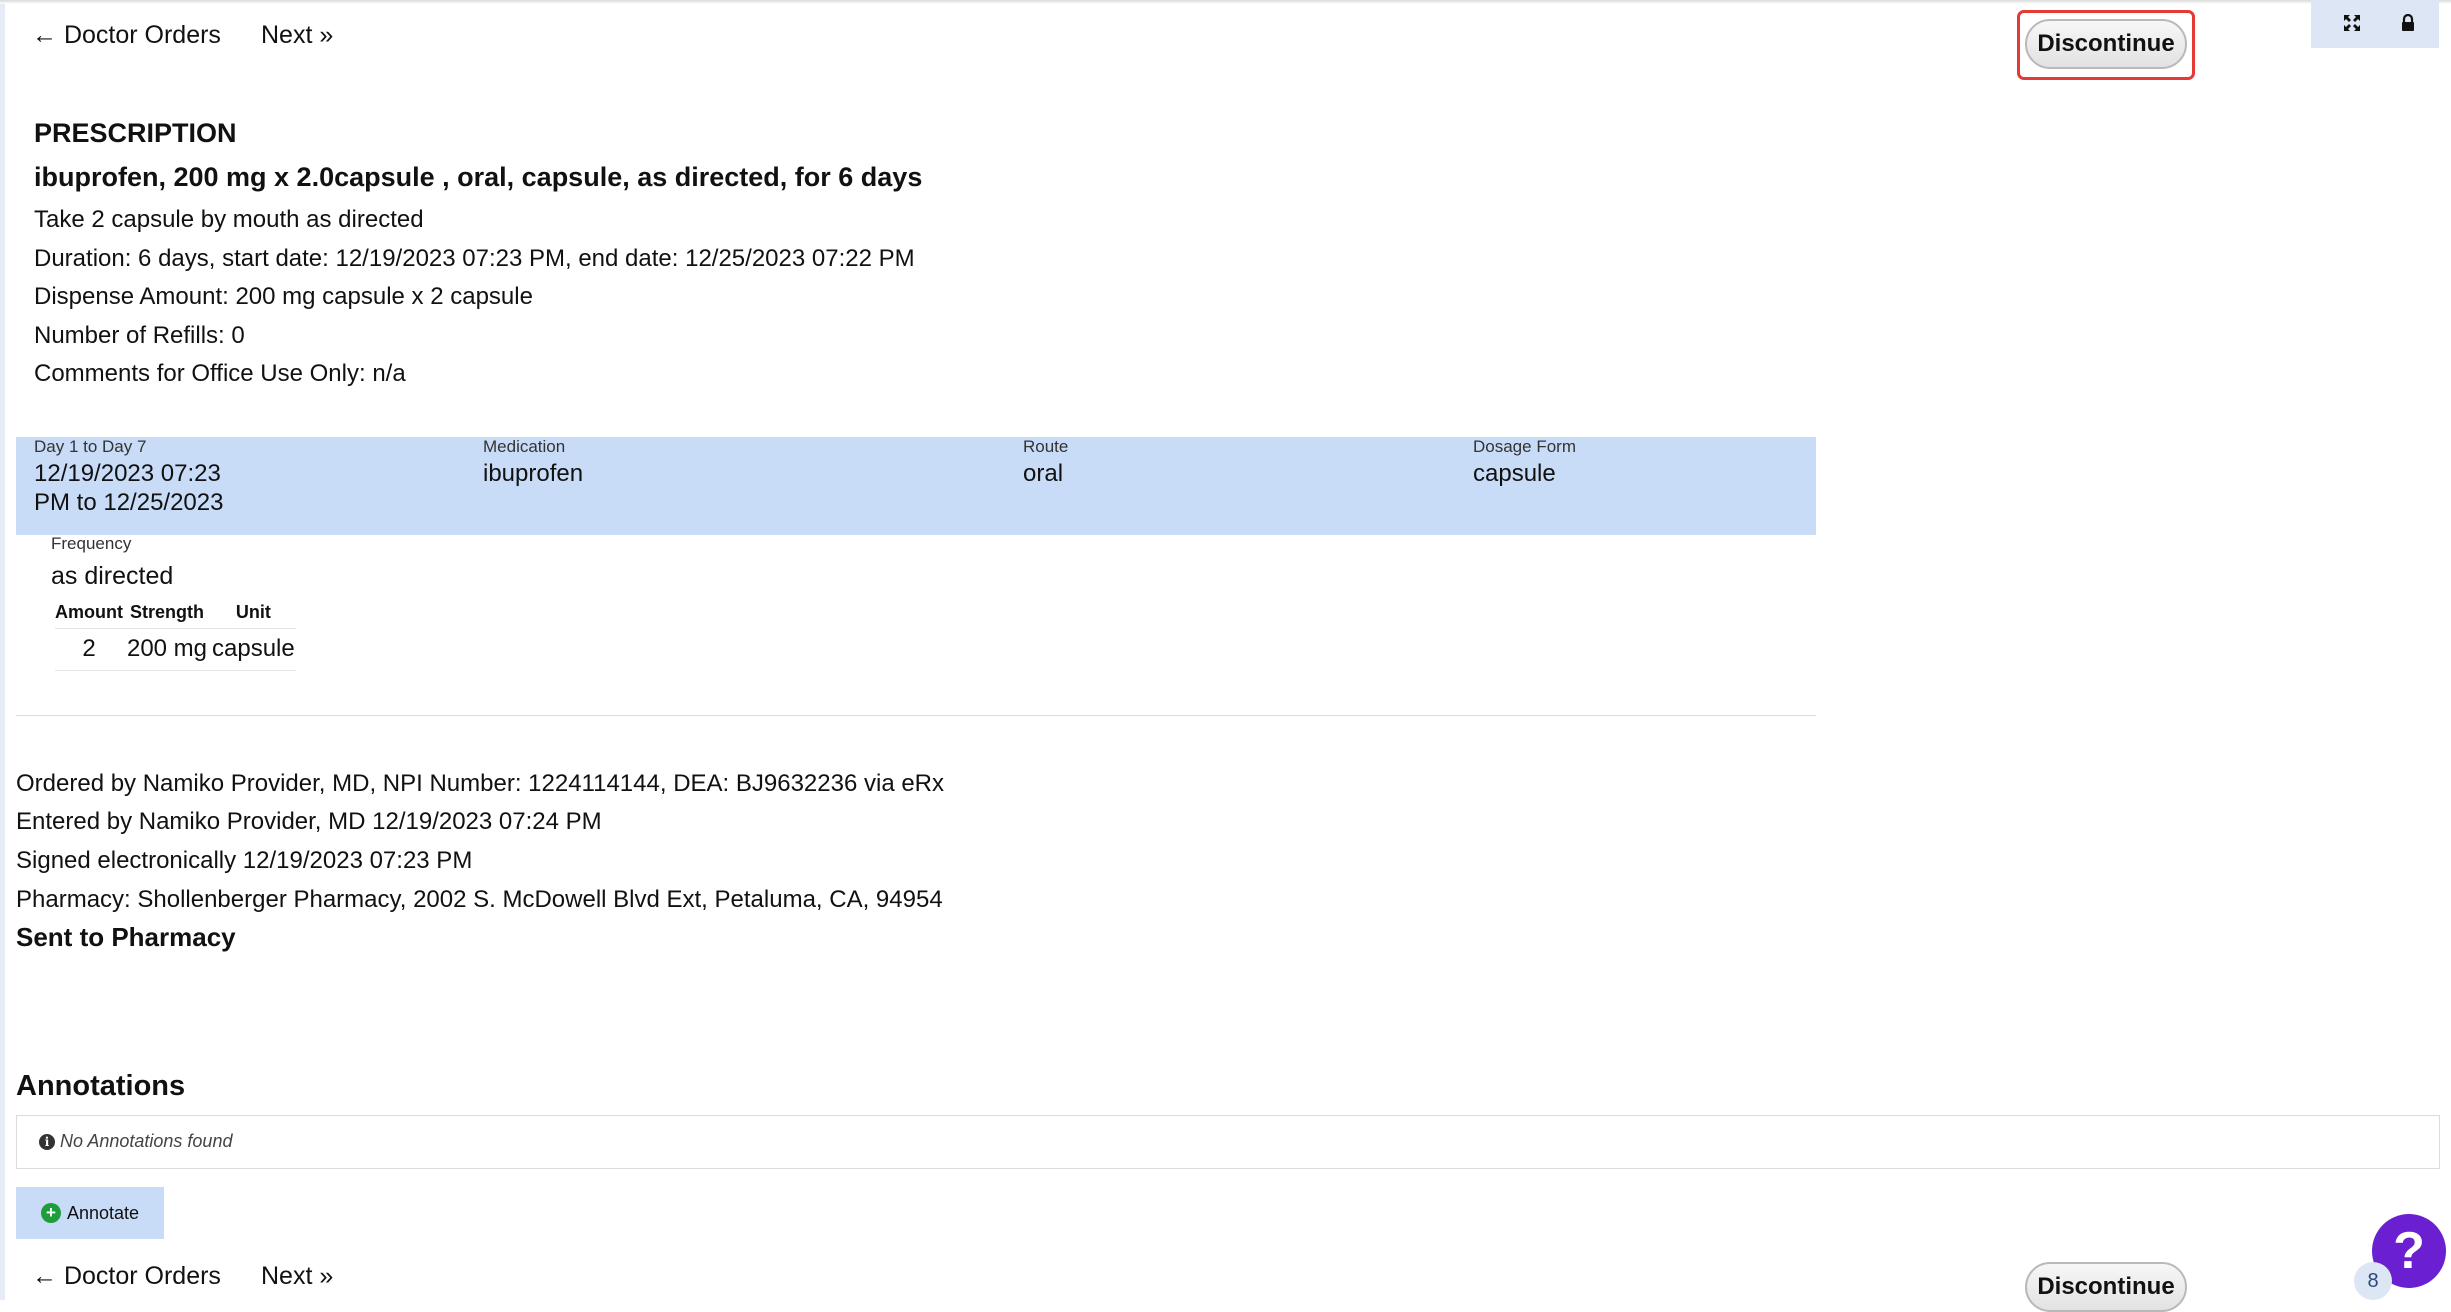  I want to click on frequency-value: as directed, so click(112, 576).